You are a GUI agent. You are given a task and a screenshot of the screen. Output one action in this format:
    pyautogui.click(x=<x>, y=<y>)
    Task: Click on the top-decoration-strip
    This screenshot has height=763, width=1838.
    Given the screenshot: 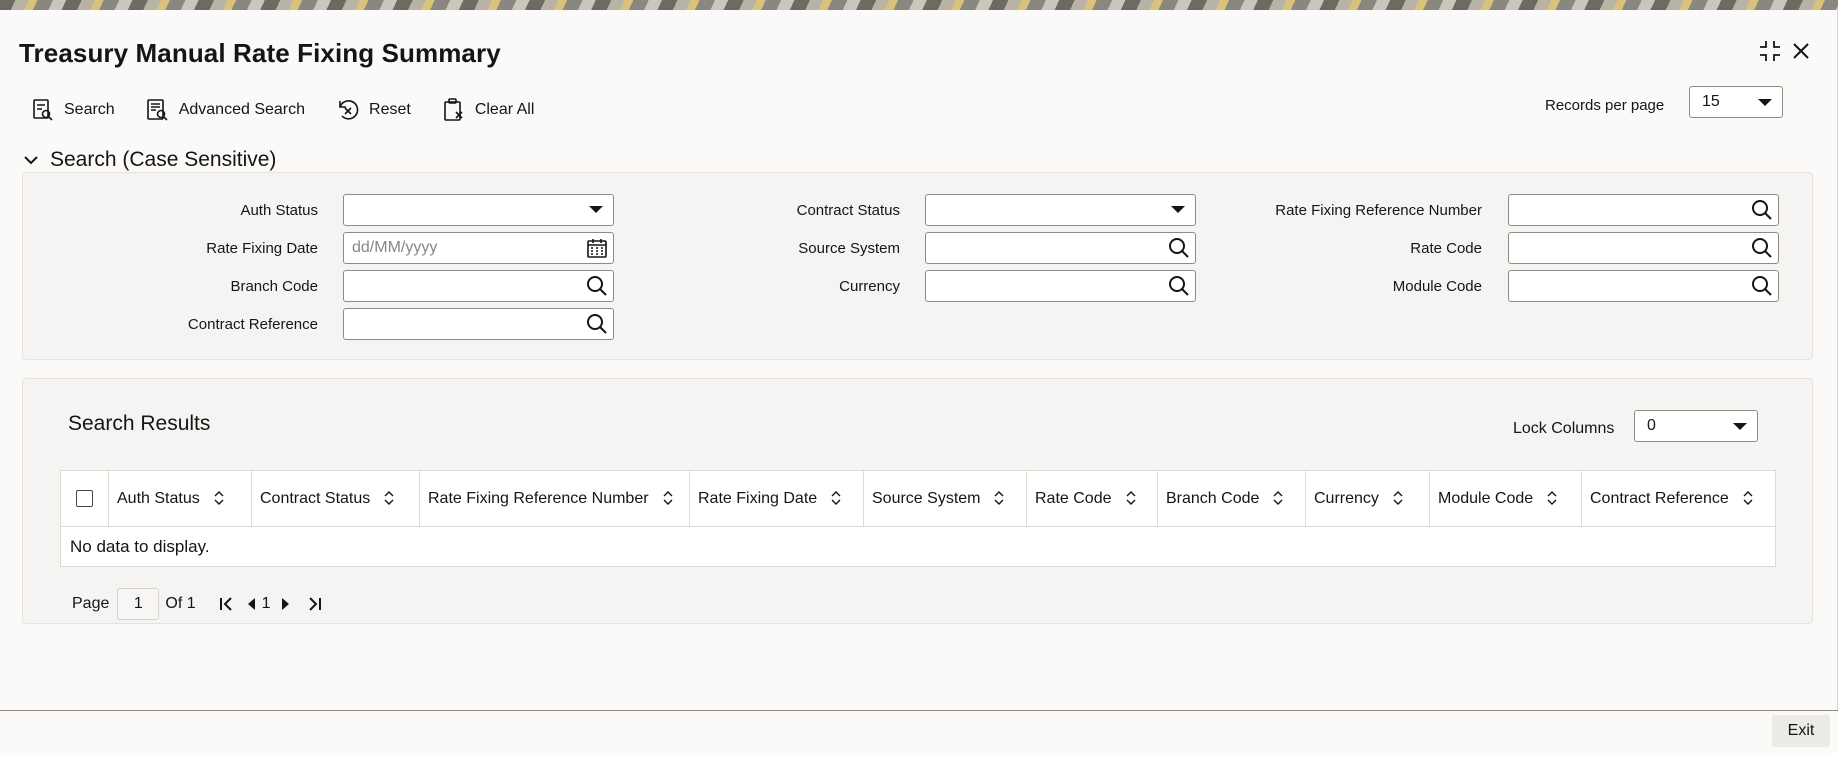 What is the action you would take?
    pyautogui.click(x=919, y=5)
    